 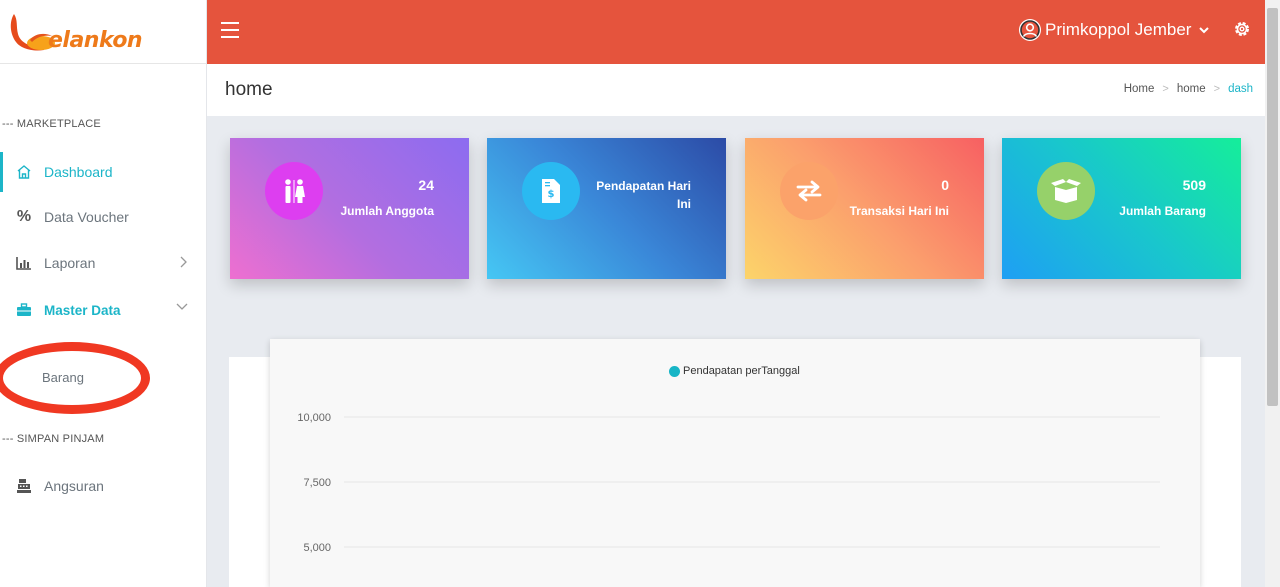 I want to click on breadcrumb-current: dash, so click(x=1240, y=89).